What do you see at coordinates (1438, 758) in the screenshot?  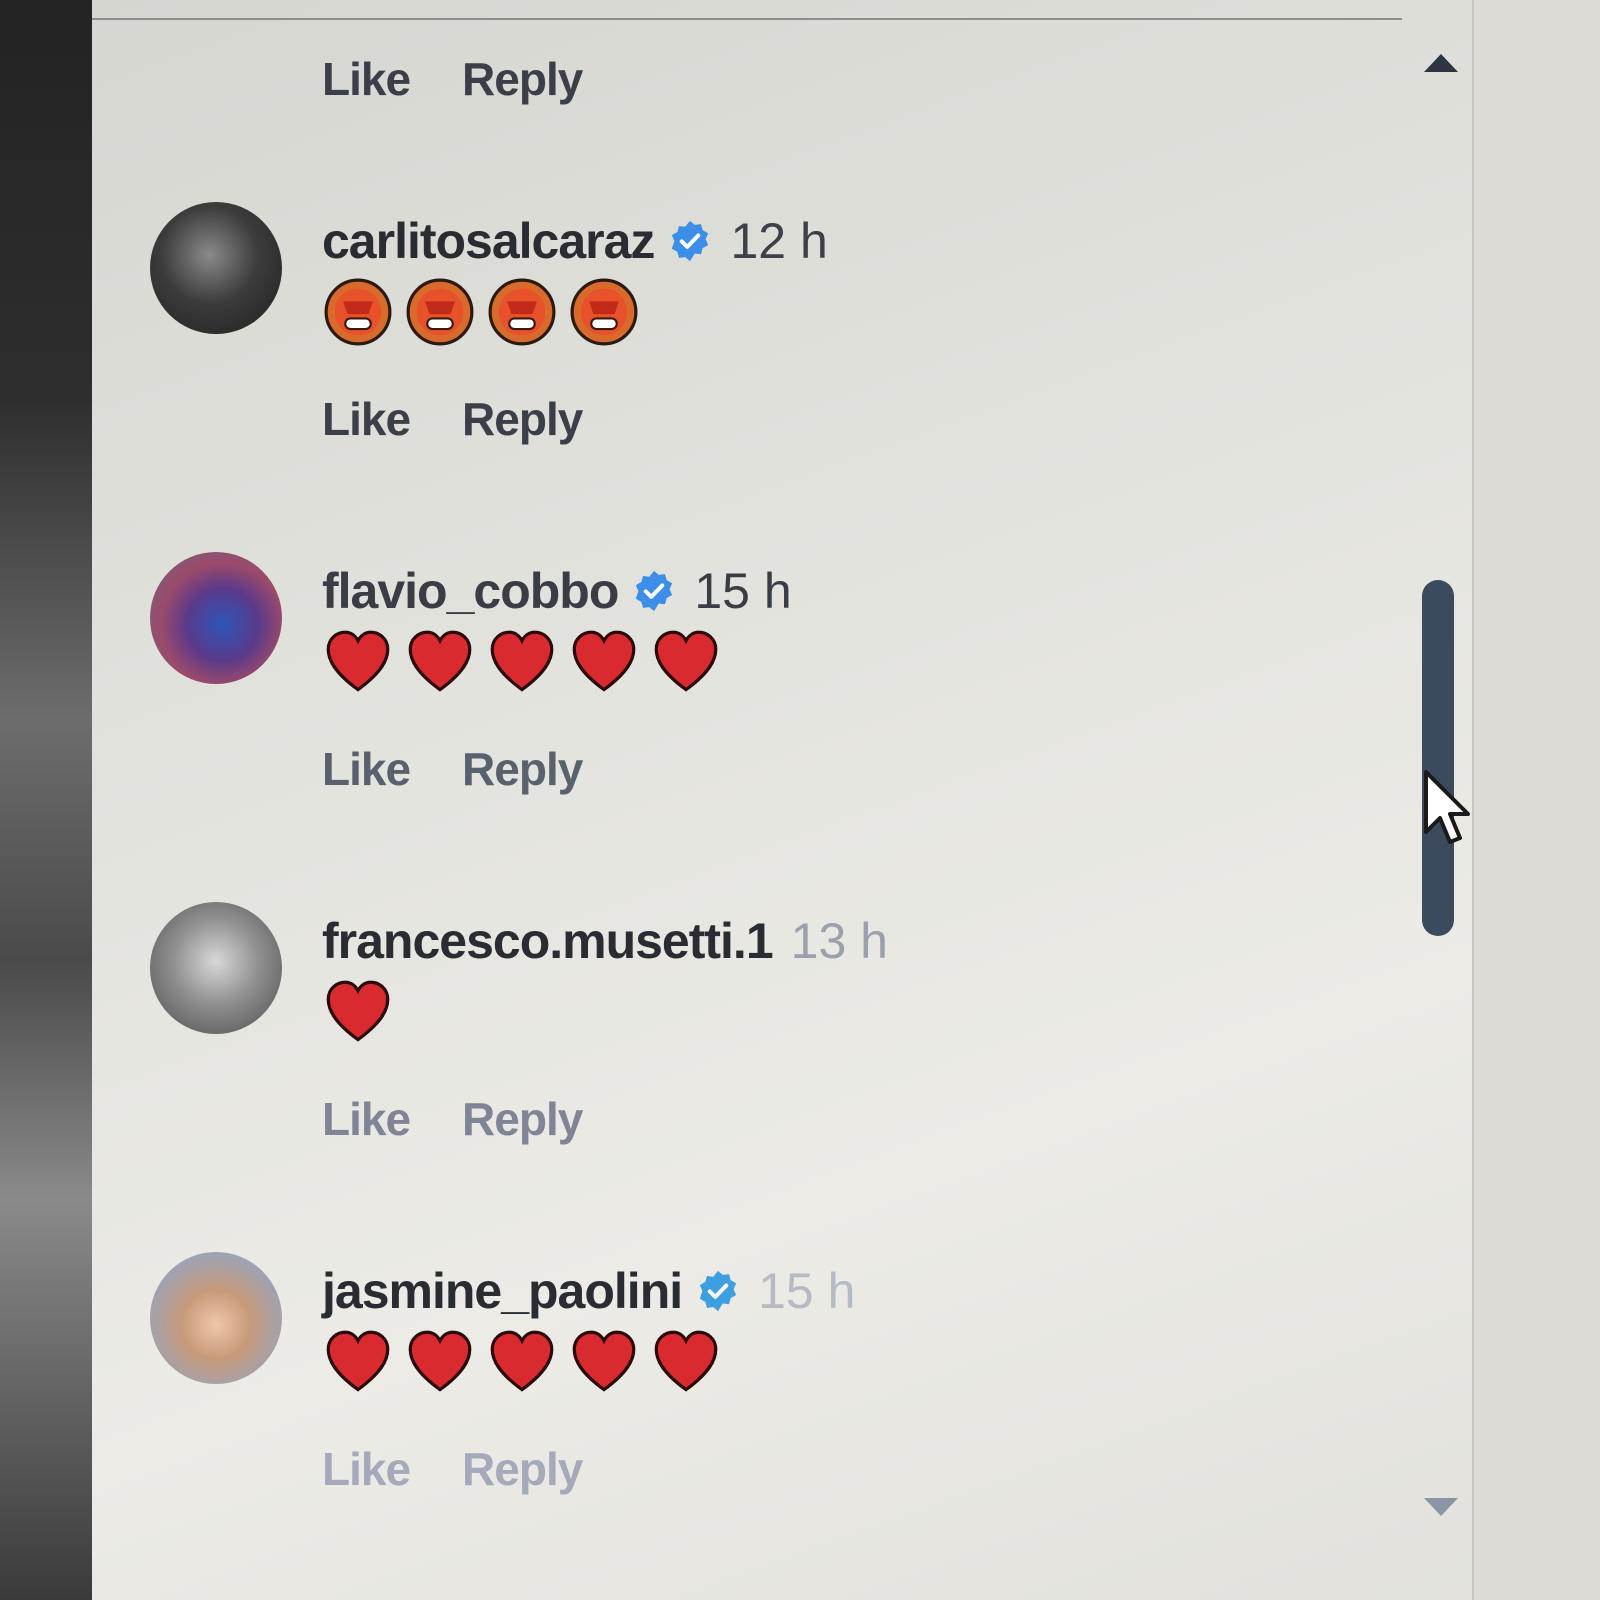 I see `scrollbar-thumb` at bounding box center [1438, 758].